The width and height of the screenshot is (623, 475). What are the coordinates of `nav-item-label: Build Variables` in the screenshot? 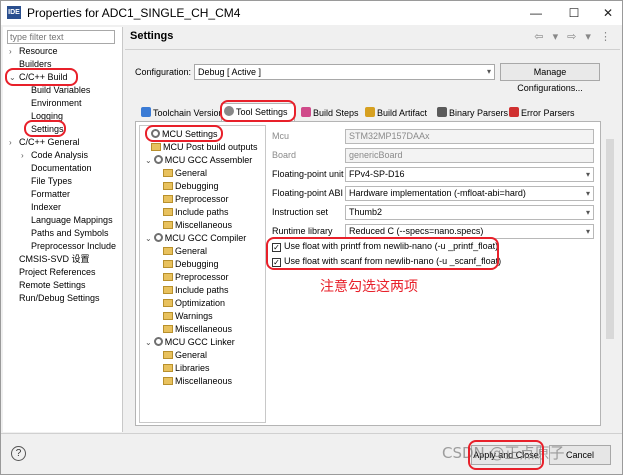 It's located at (61, 90).